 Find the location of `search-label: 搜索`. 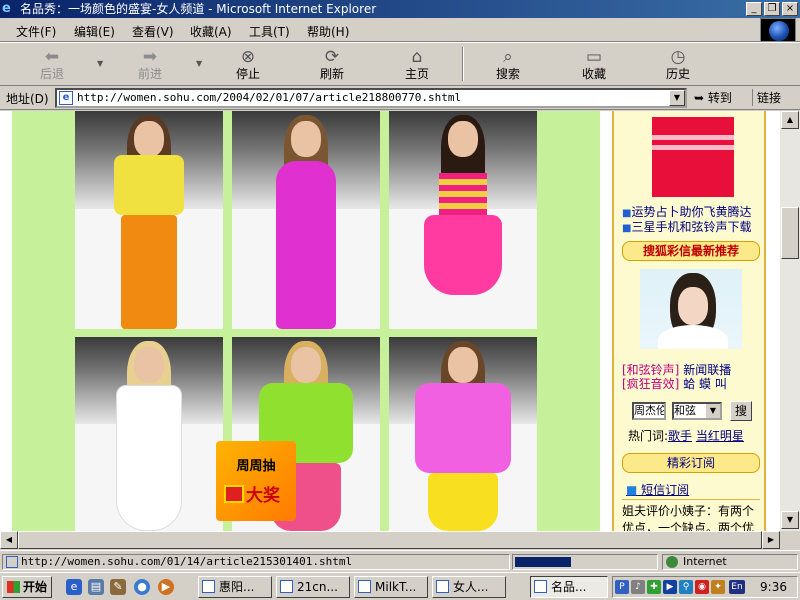

search-label: 搜索 is located at coordinates (507, 74).